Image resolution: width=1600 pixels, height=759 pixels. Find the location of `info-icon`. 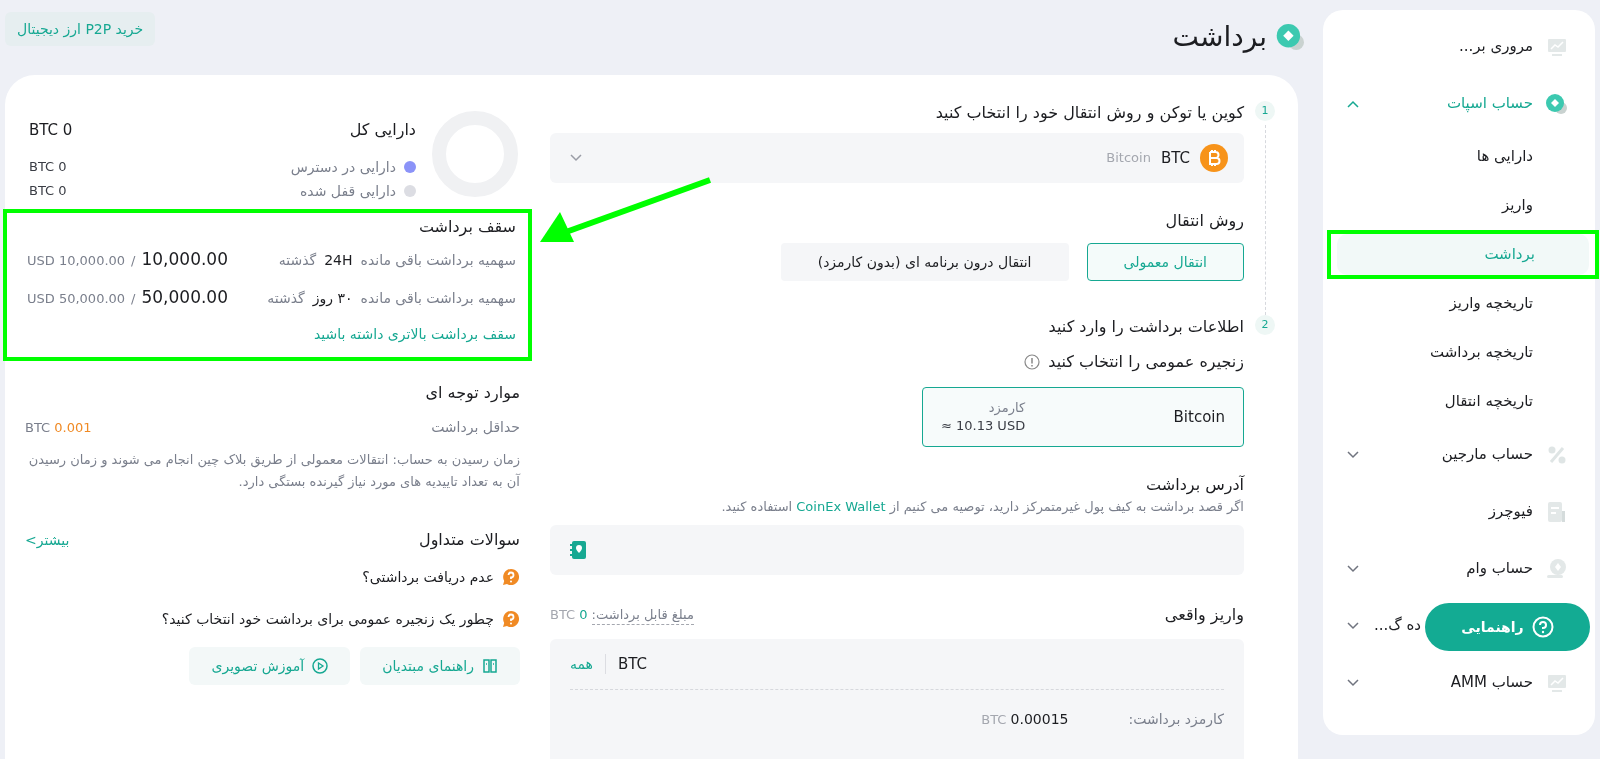

info-icon is located at coordinates (1032, 362).